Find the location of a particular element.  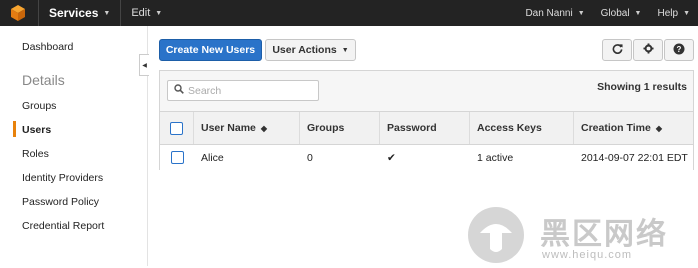

select-all-checkbox is located at coordinates (176, 128).